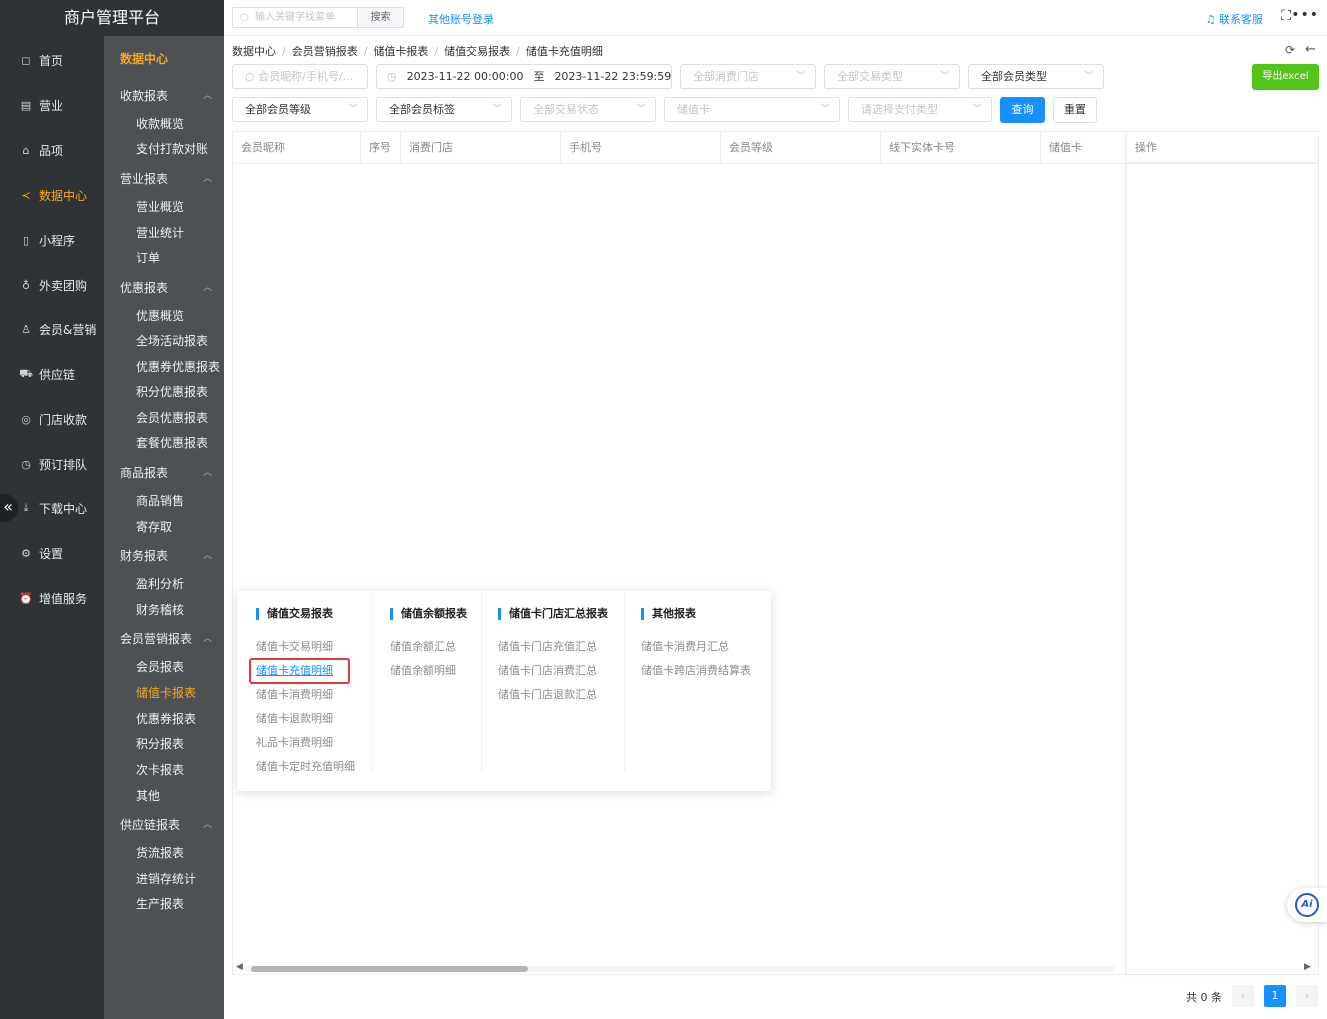 This screenshot has height=1019, width=1327. What do you see at coordinates (144, 287) in the screenshot?
I see `subnav-group-header: 优惠报表` at bounding box center [144, 287].